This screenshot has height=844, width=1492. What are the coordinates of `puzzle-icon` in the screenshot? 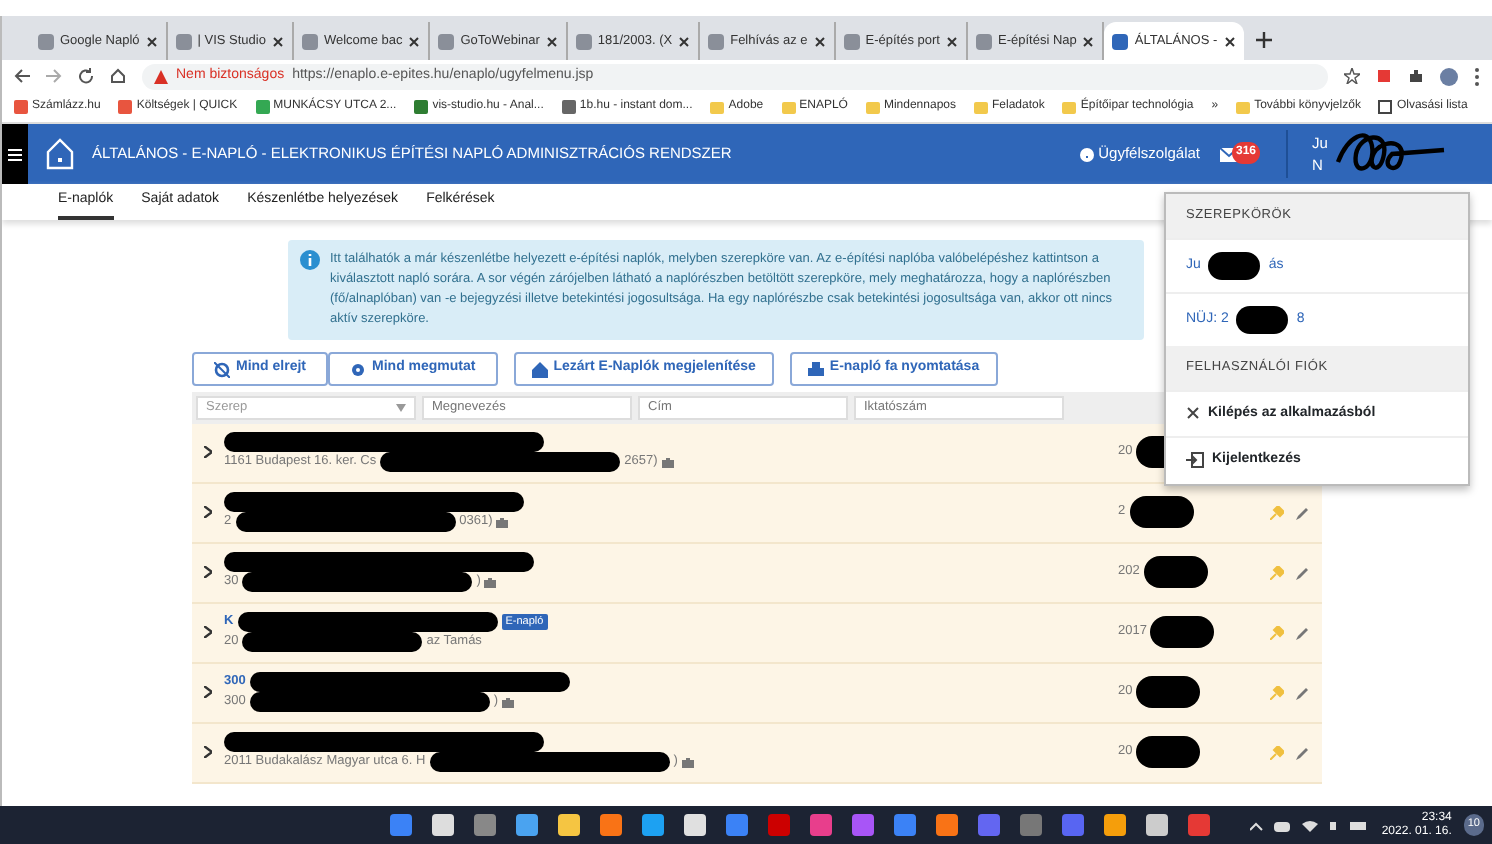 It's located at (1416, 76).